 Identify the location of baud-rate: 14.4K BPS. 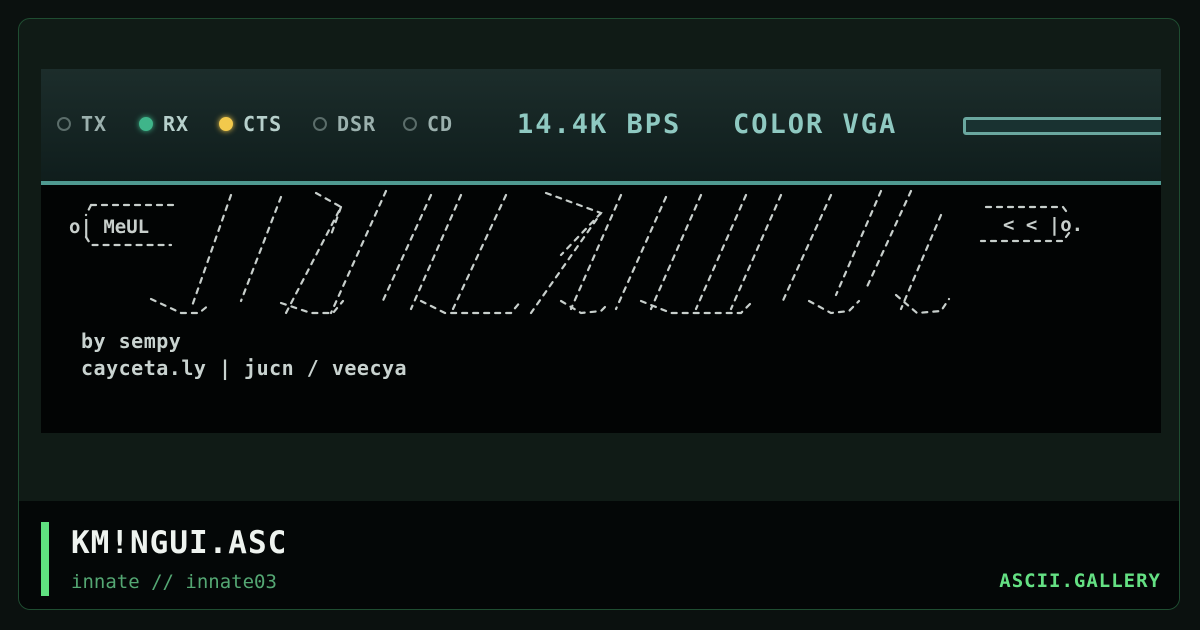
(599, 124).